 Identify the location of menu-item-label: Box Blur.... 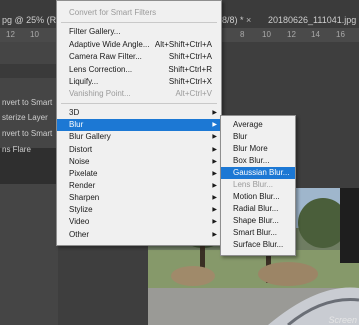
(251, 160).